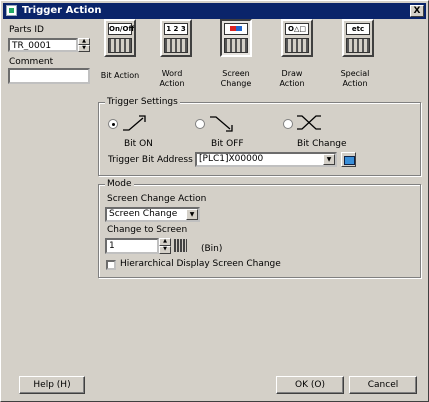  What do you see at coordinates (231, 159) in the screenshot?
I see `trigger-bit-address-value: [PLC1]X00000` at bounding box center [231, 159].